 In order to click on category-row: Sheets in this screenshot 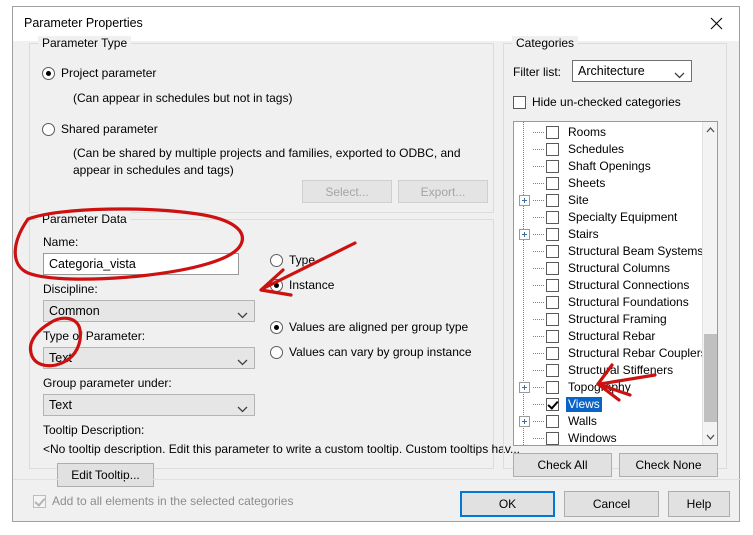, I will do `click(615, 183)`.